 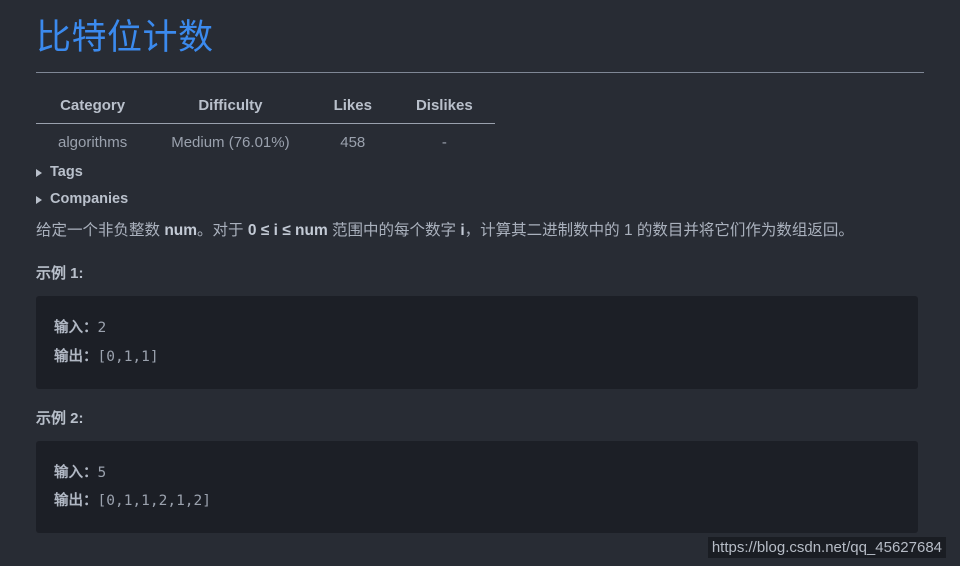 What do you see at coordinates (826, 547) in the screenshot?
I see `watermark: https://blog.csdn.net/qq_45627684` at bounding box center [826, 547].